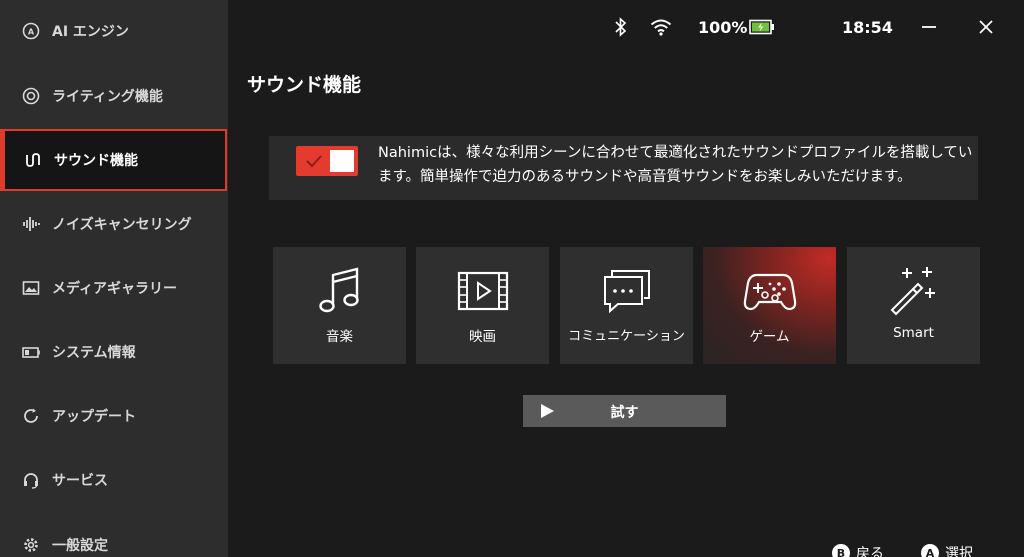 The width and height of the screenshot is (1024, 557). I want to click on profile-card-smart: Smart, so click(913, 305).